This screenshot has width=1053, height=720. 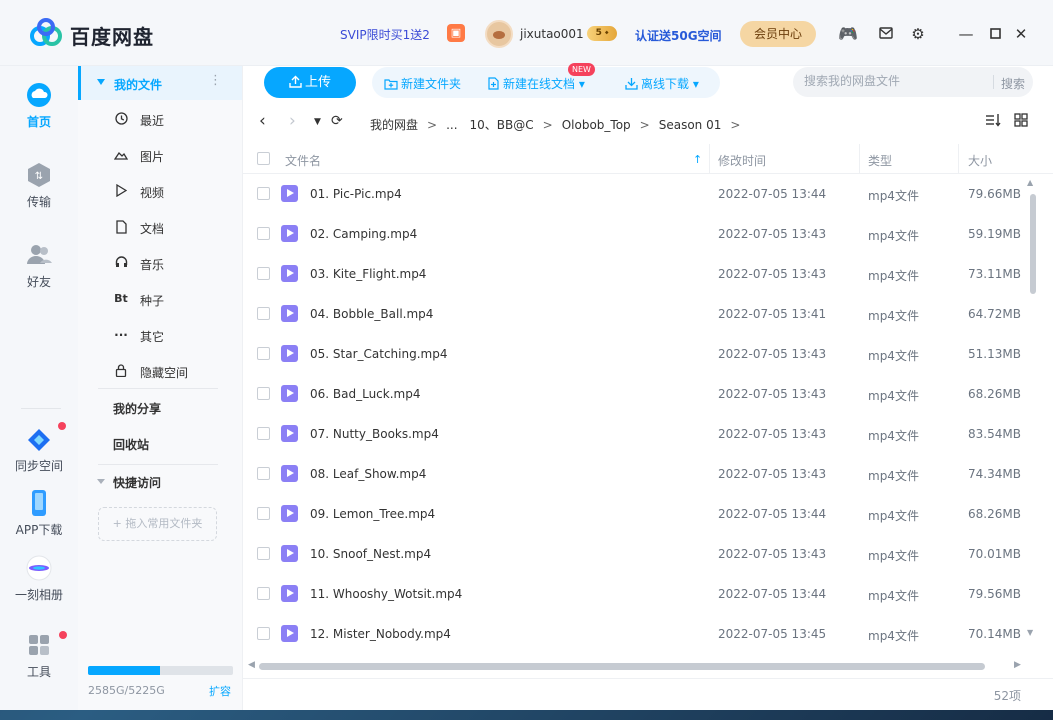 What do you see at coordinates (39, 266) in the screenshot?
I see `nav-friends: 好友` at bounding box center [39, 266].